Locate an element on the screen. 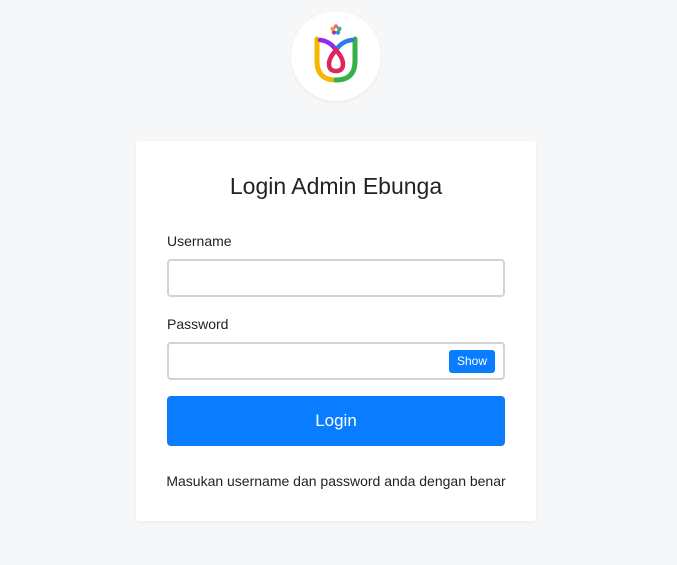 This screenshot has height=565, width=677. username-field-wrapper is located at coordinates (336, 278).